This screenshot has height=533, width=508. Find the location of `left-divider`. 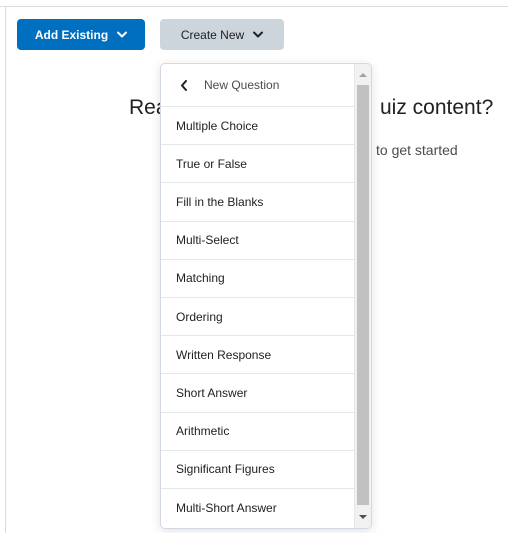

left-divider is located at coordinates (5, 269).